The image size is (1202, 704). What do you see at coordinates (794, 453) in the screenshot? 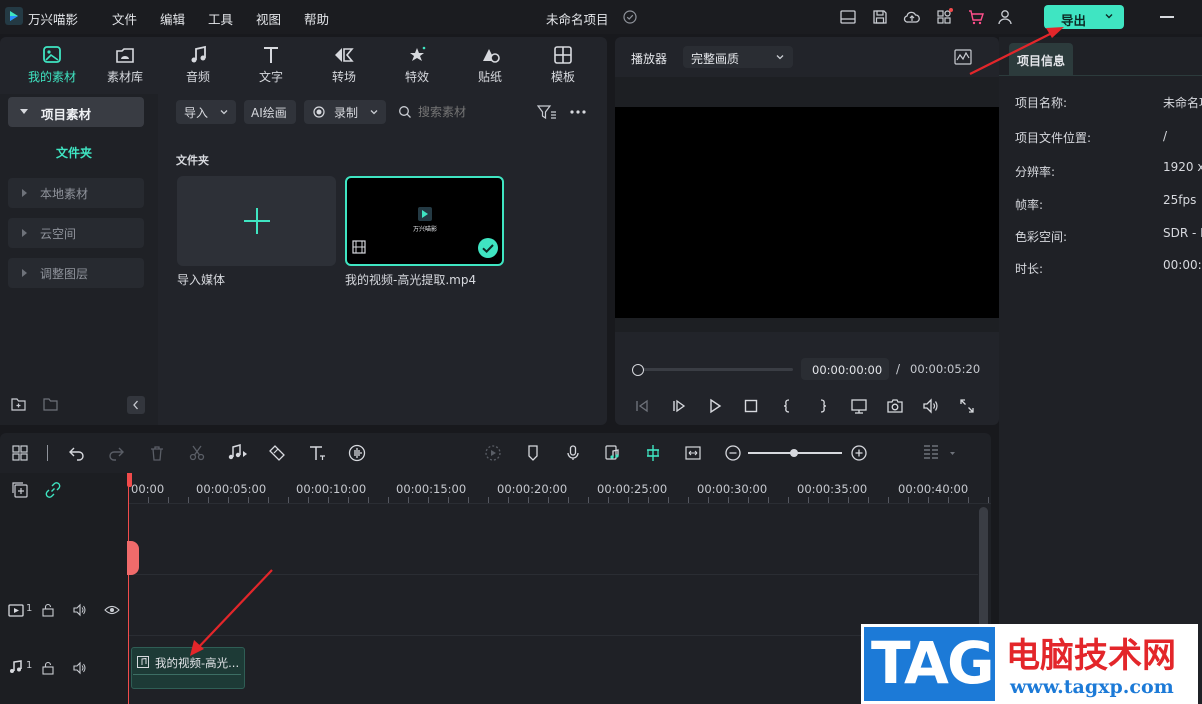
I see `zoom-slider-handle` at bounding box center [794, 453].